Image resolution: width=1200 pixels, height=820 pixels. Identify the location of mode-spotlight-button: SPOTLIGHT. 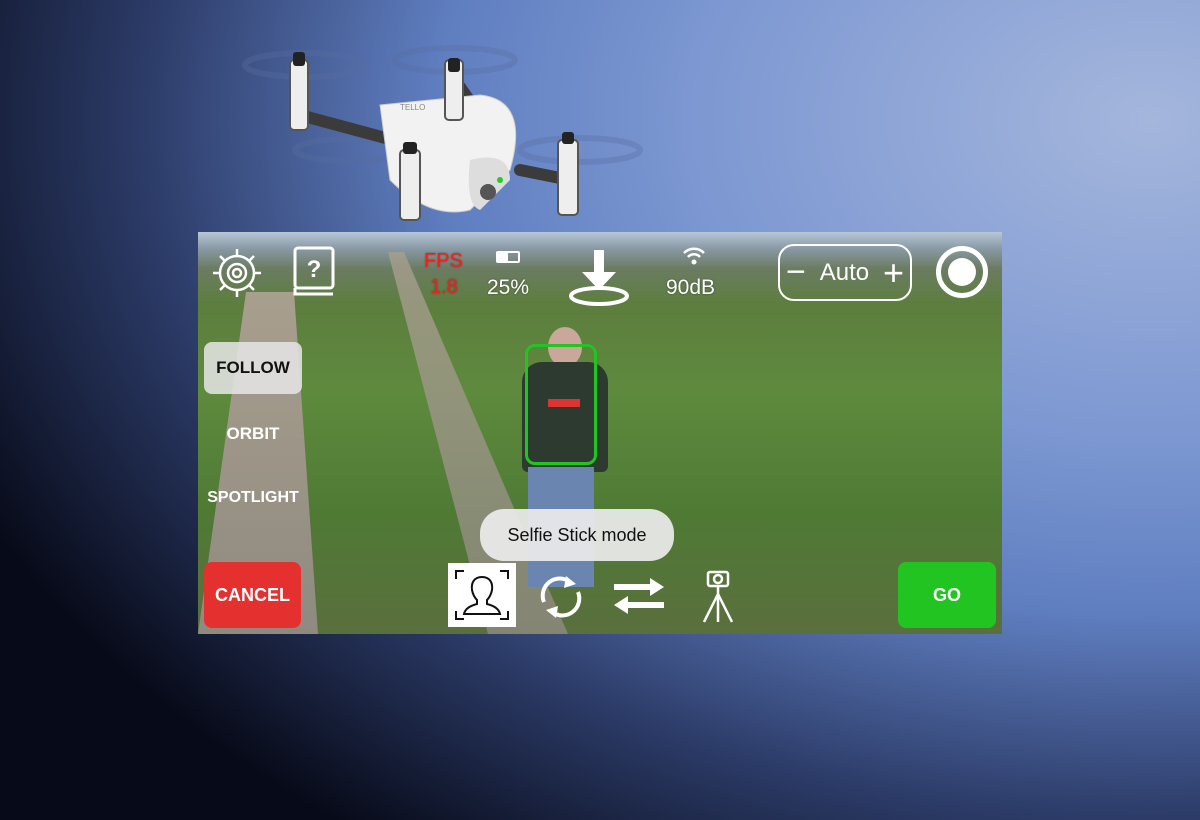
(253, 498).